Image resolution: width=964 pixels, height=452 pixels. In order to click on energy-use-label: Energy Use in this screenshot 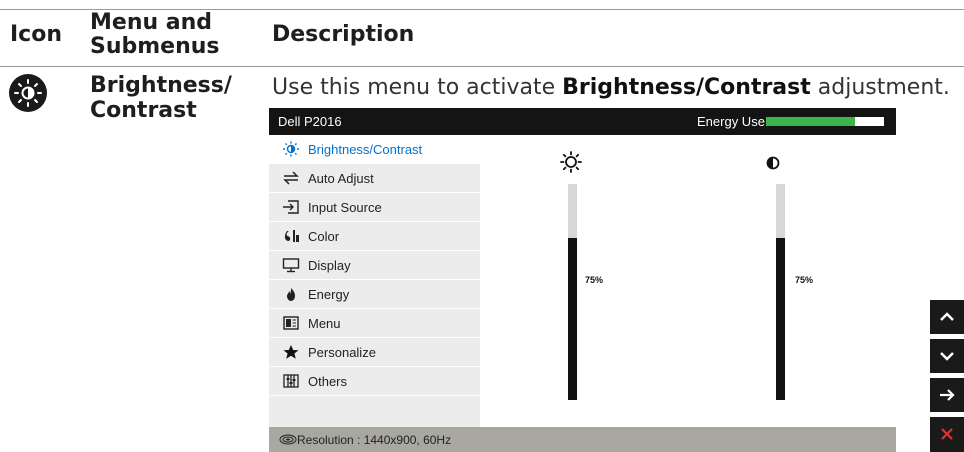, I will do `click(731, 121)`.